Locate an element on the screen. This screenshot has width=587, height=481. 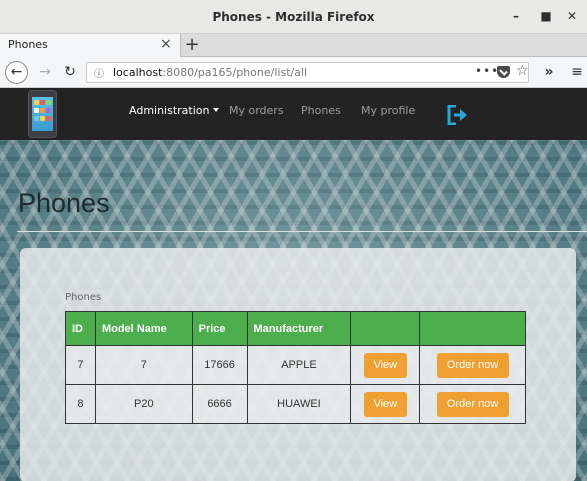
column-header-price: Price is located at coordinates (219, 328).